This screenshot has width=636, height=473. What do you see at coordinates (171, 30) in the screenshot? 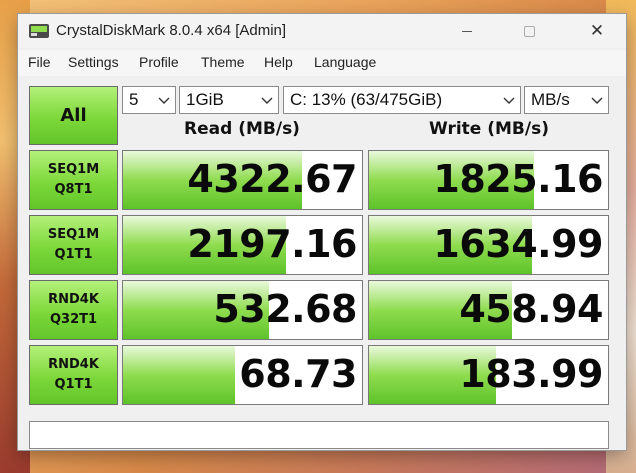
I see `window-title: CrystalDiskMark 8.0.4 x64 [Admin]` at bounding box center [171, 30].